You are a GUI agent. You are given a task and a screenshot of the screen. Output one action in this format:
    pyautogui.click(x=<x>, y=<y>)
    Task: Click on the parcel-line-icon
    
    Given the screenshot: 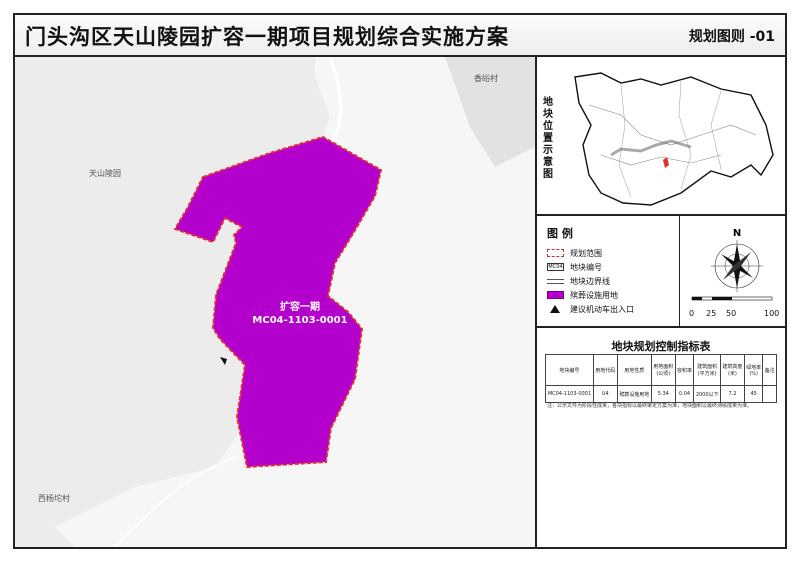 What is the action you would take?
    pyautogui.click(x=555, y=281)
    